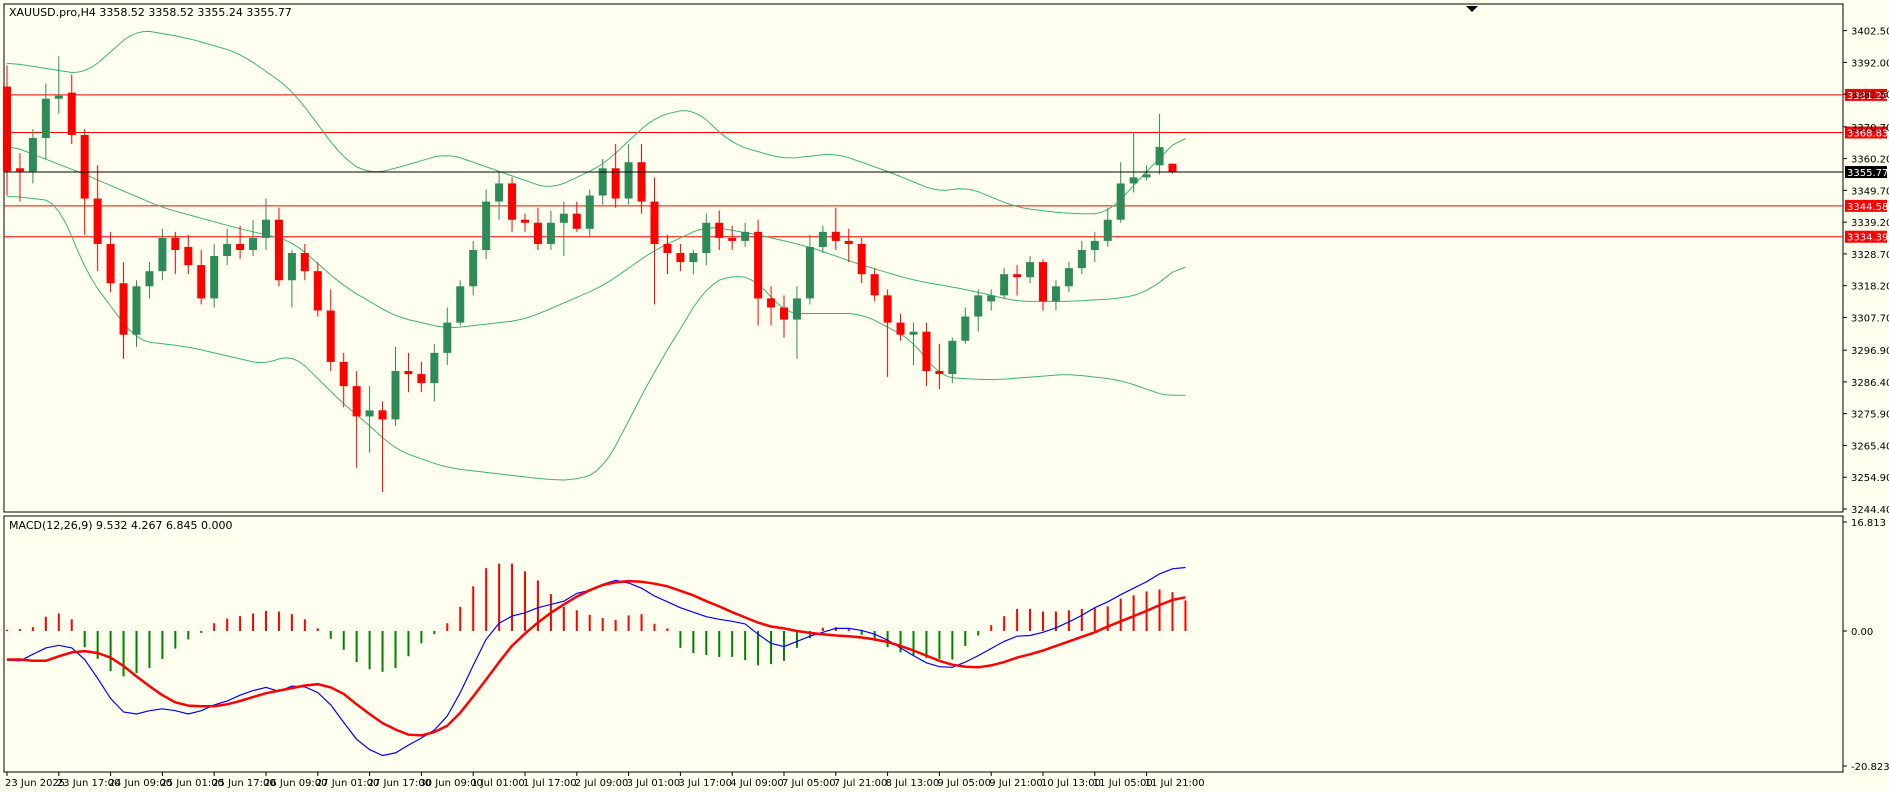 The height and width of the screenshot is (792, 1889). I want to click on candle, so click(460, 303).